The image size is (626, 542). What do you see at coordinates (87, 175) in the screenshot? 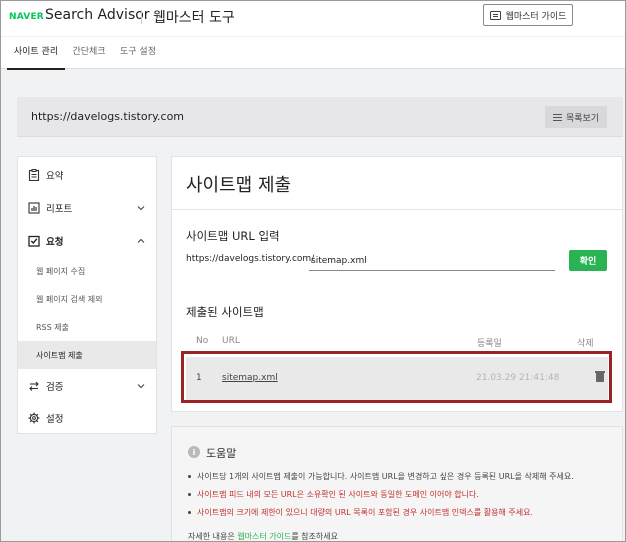
I see `sidebar-item-summary: 요약` at bounding box center [87, 175].